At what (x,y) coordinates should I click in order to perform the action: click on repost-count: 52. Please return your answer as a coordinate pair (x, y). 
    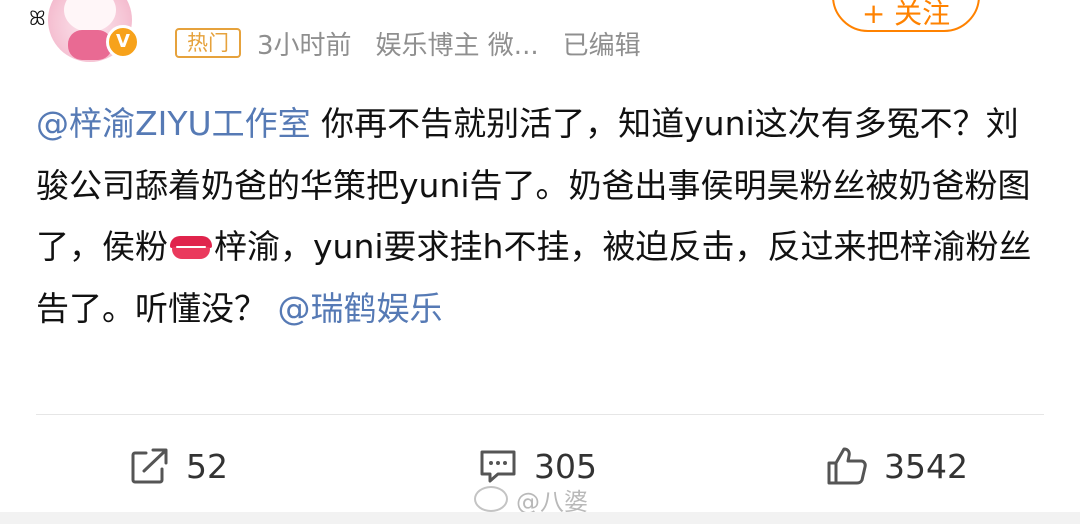
    Looking at the image, I should click on (207, 466).